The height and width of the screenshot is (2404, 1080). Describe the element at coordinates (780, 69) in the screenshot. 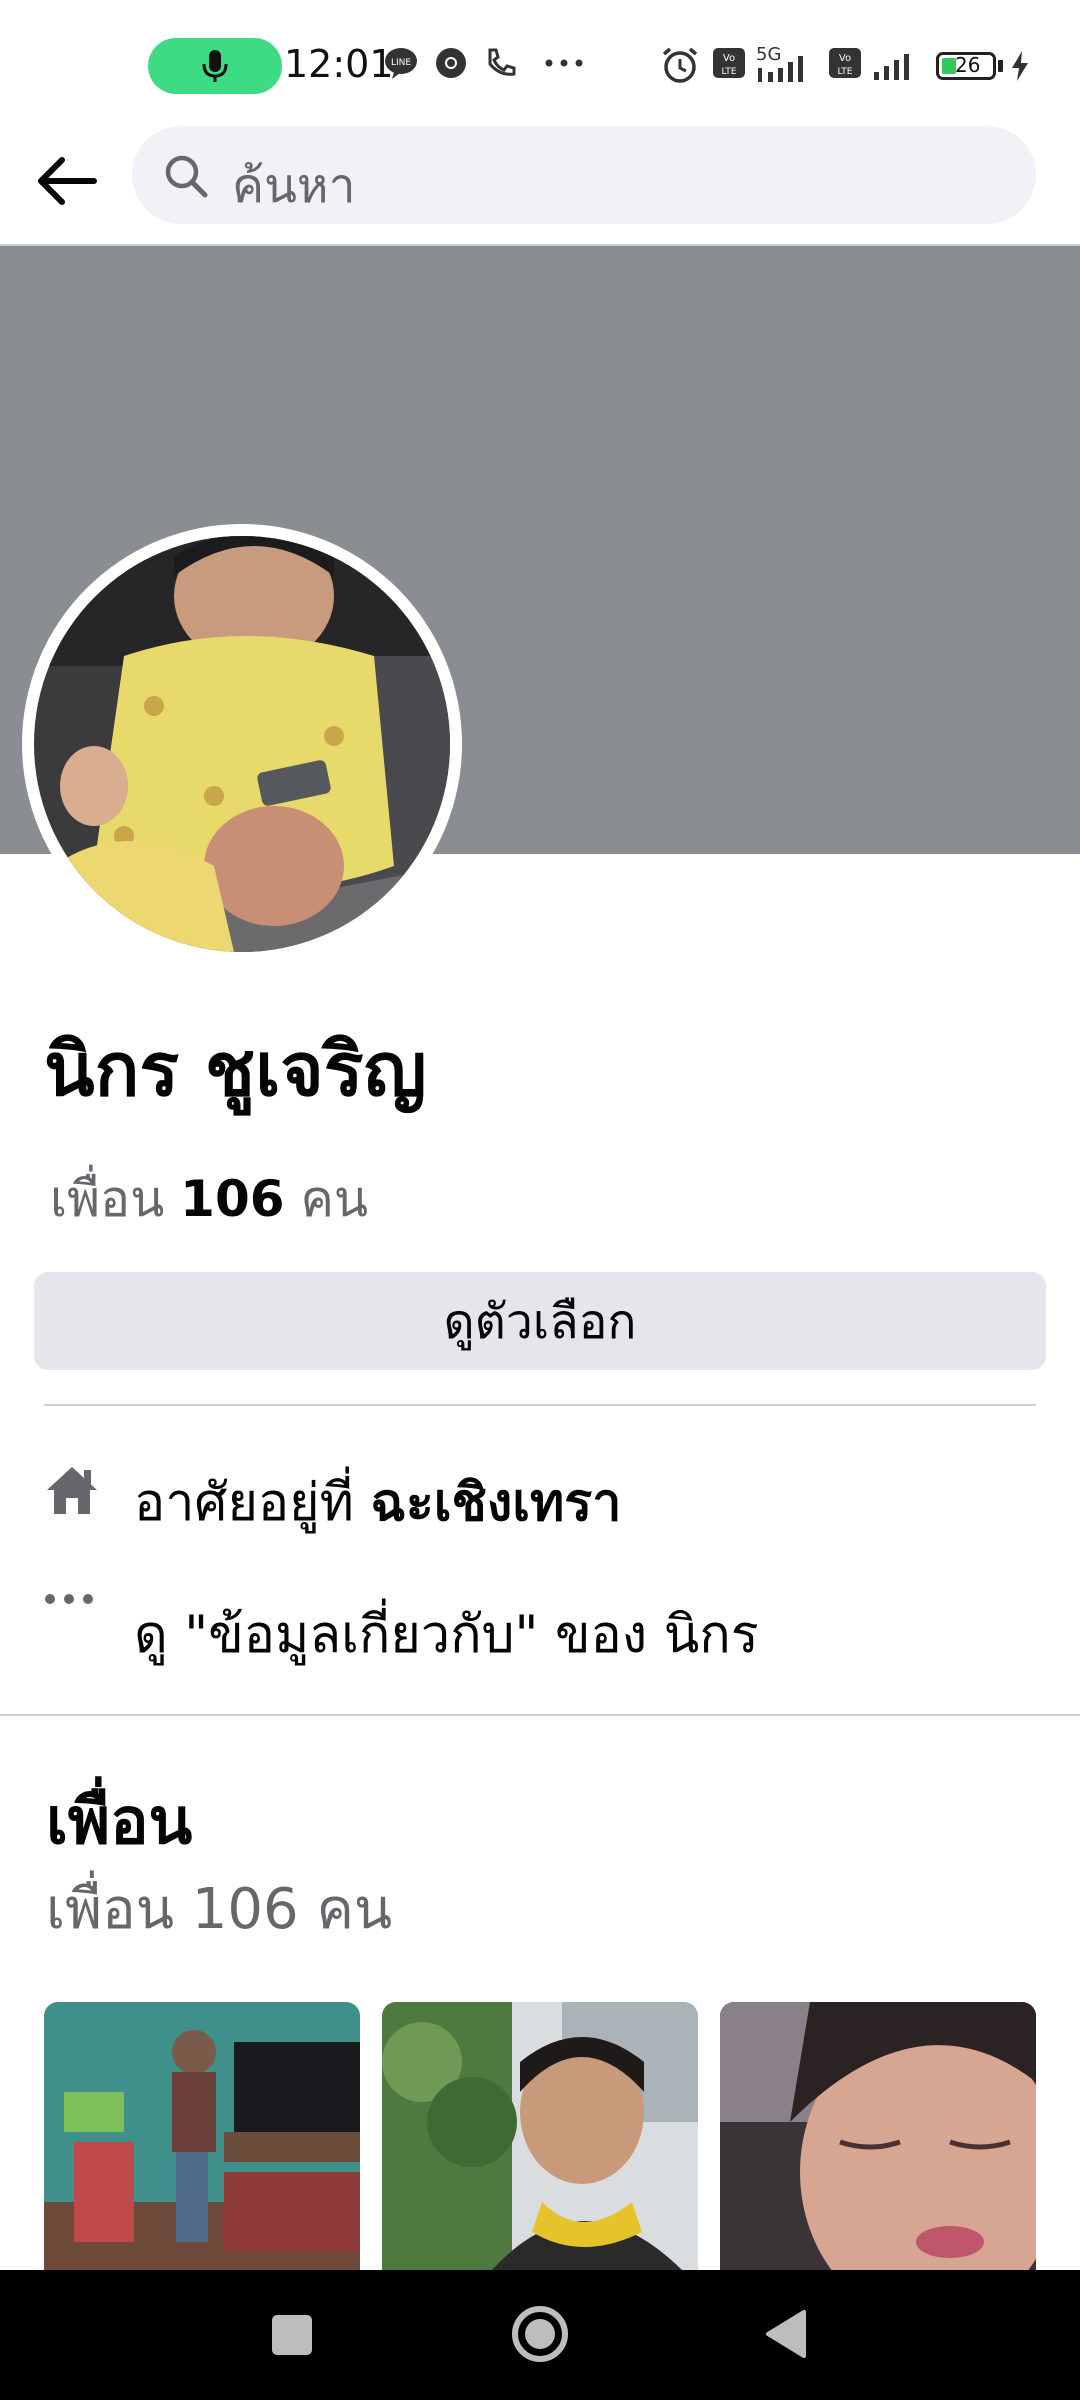

I see `signal-icon` at that location.